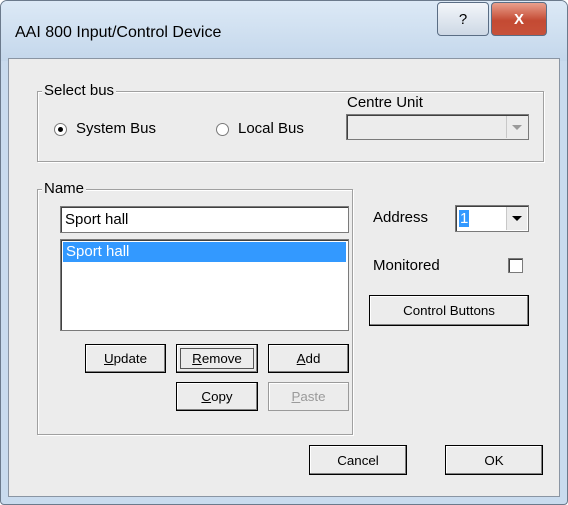 This screenshot has width=568, height=505. I want to click on help-icon: ?, so click(463, 19).